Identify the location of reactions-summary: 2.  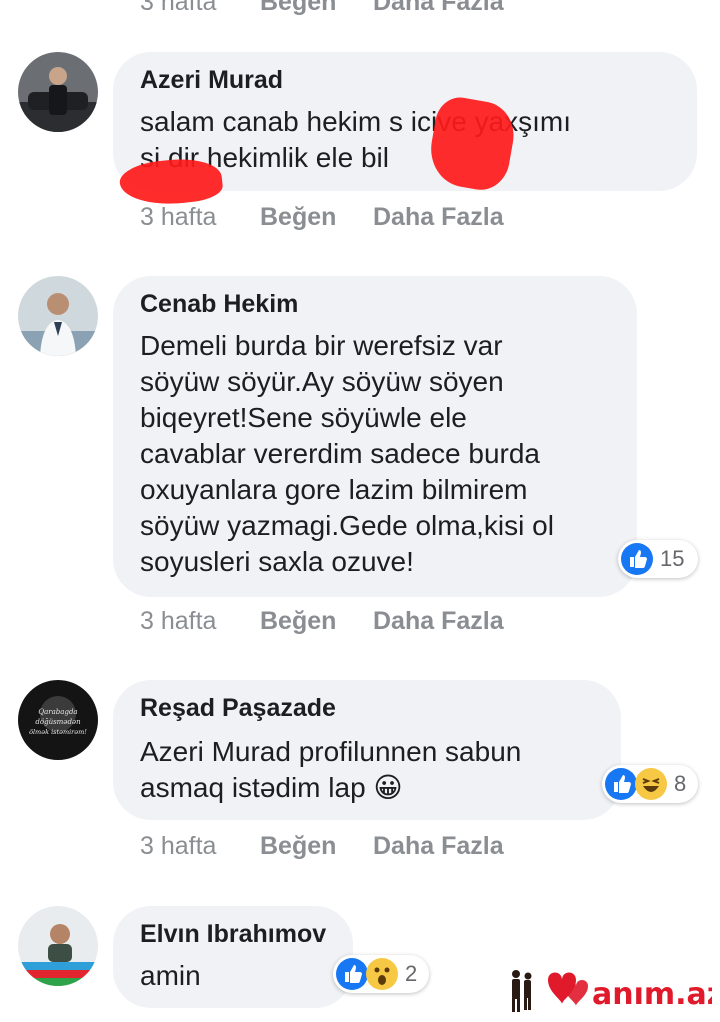
(381, 974).